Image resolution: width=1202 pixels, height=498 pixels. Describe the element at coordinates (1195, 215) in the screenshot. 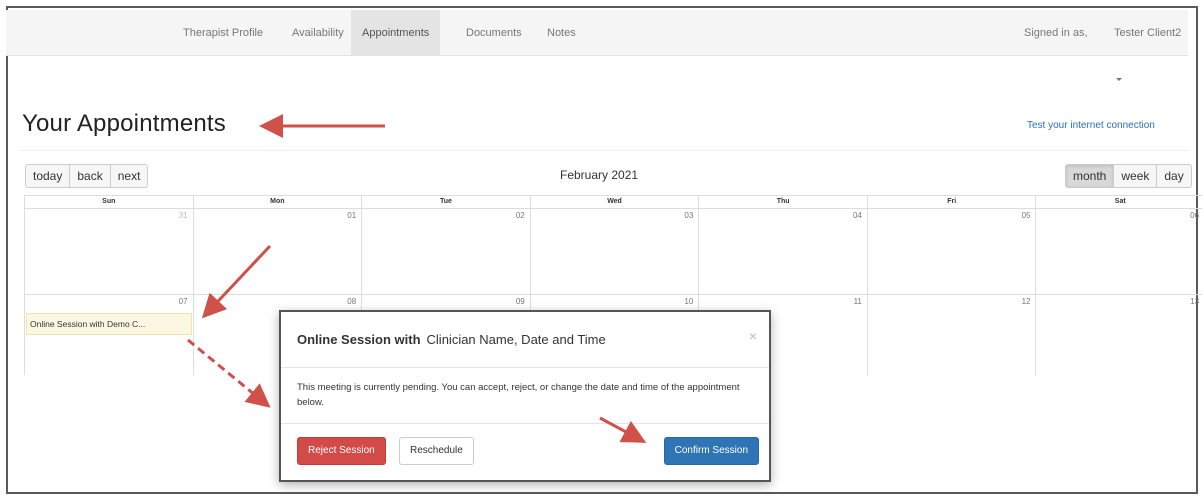

I see `day-number: 06` at that location.